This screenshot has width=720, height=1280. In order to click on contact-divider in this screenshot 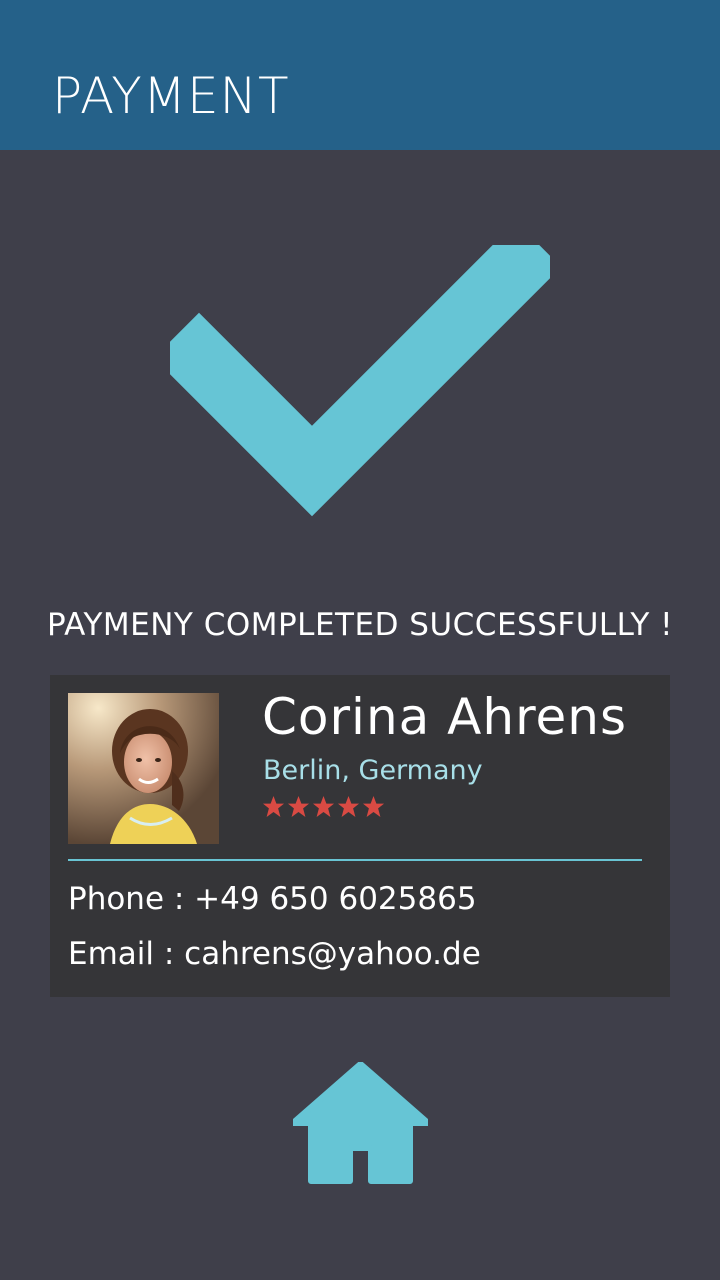, I will do `click(355, 860)`.